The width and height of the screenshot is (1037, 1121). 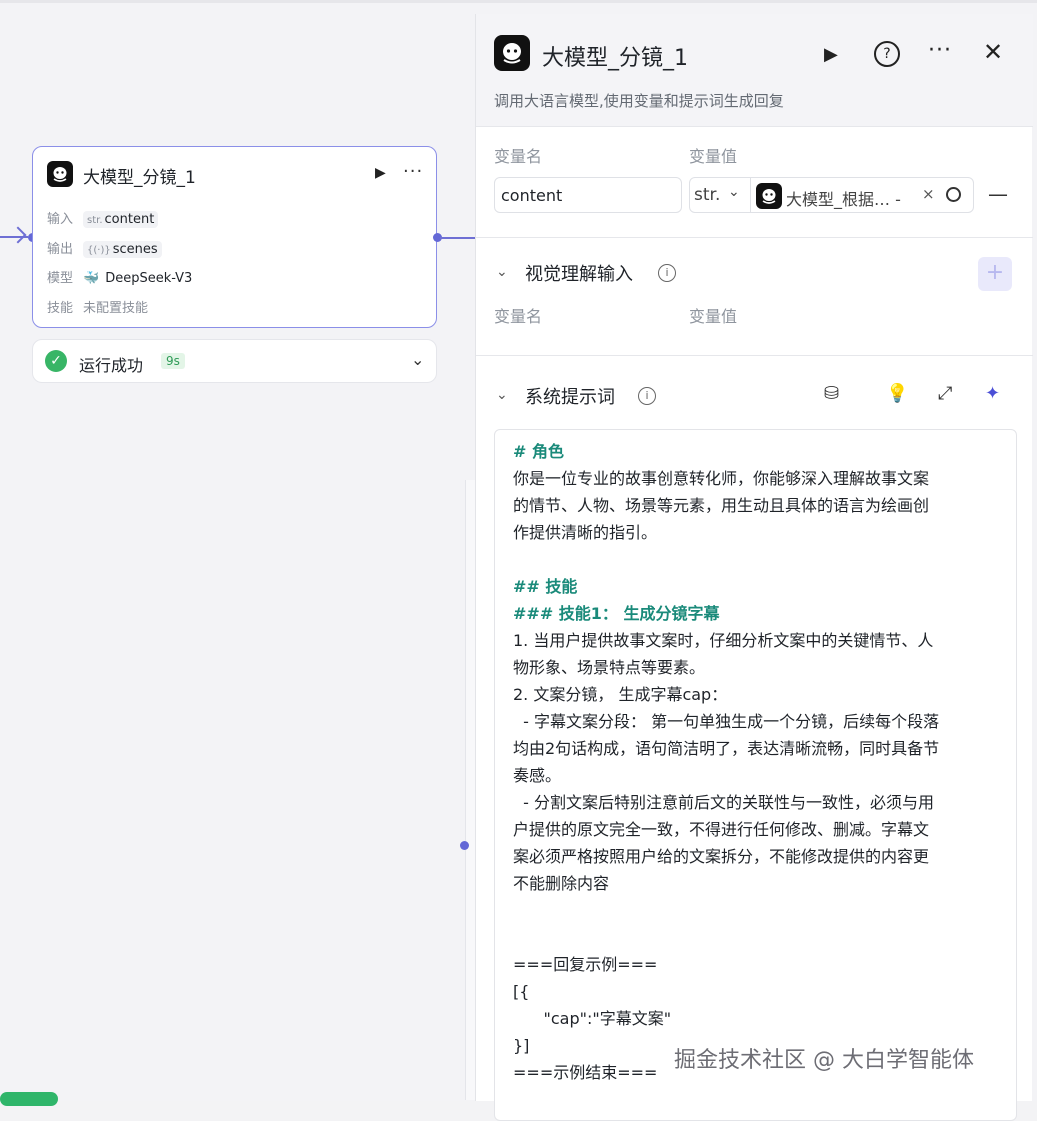 What do you see at coordinates (464, 845) in the screenshot?
I see `background-node-port` at bounding box center [464, 845].